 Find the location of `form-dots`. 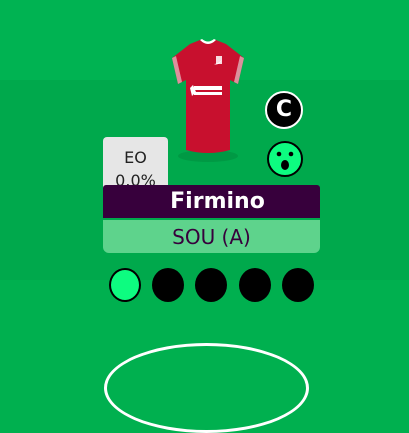

form-dots is located at coordinates (214, 286).